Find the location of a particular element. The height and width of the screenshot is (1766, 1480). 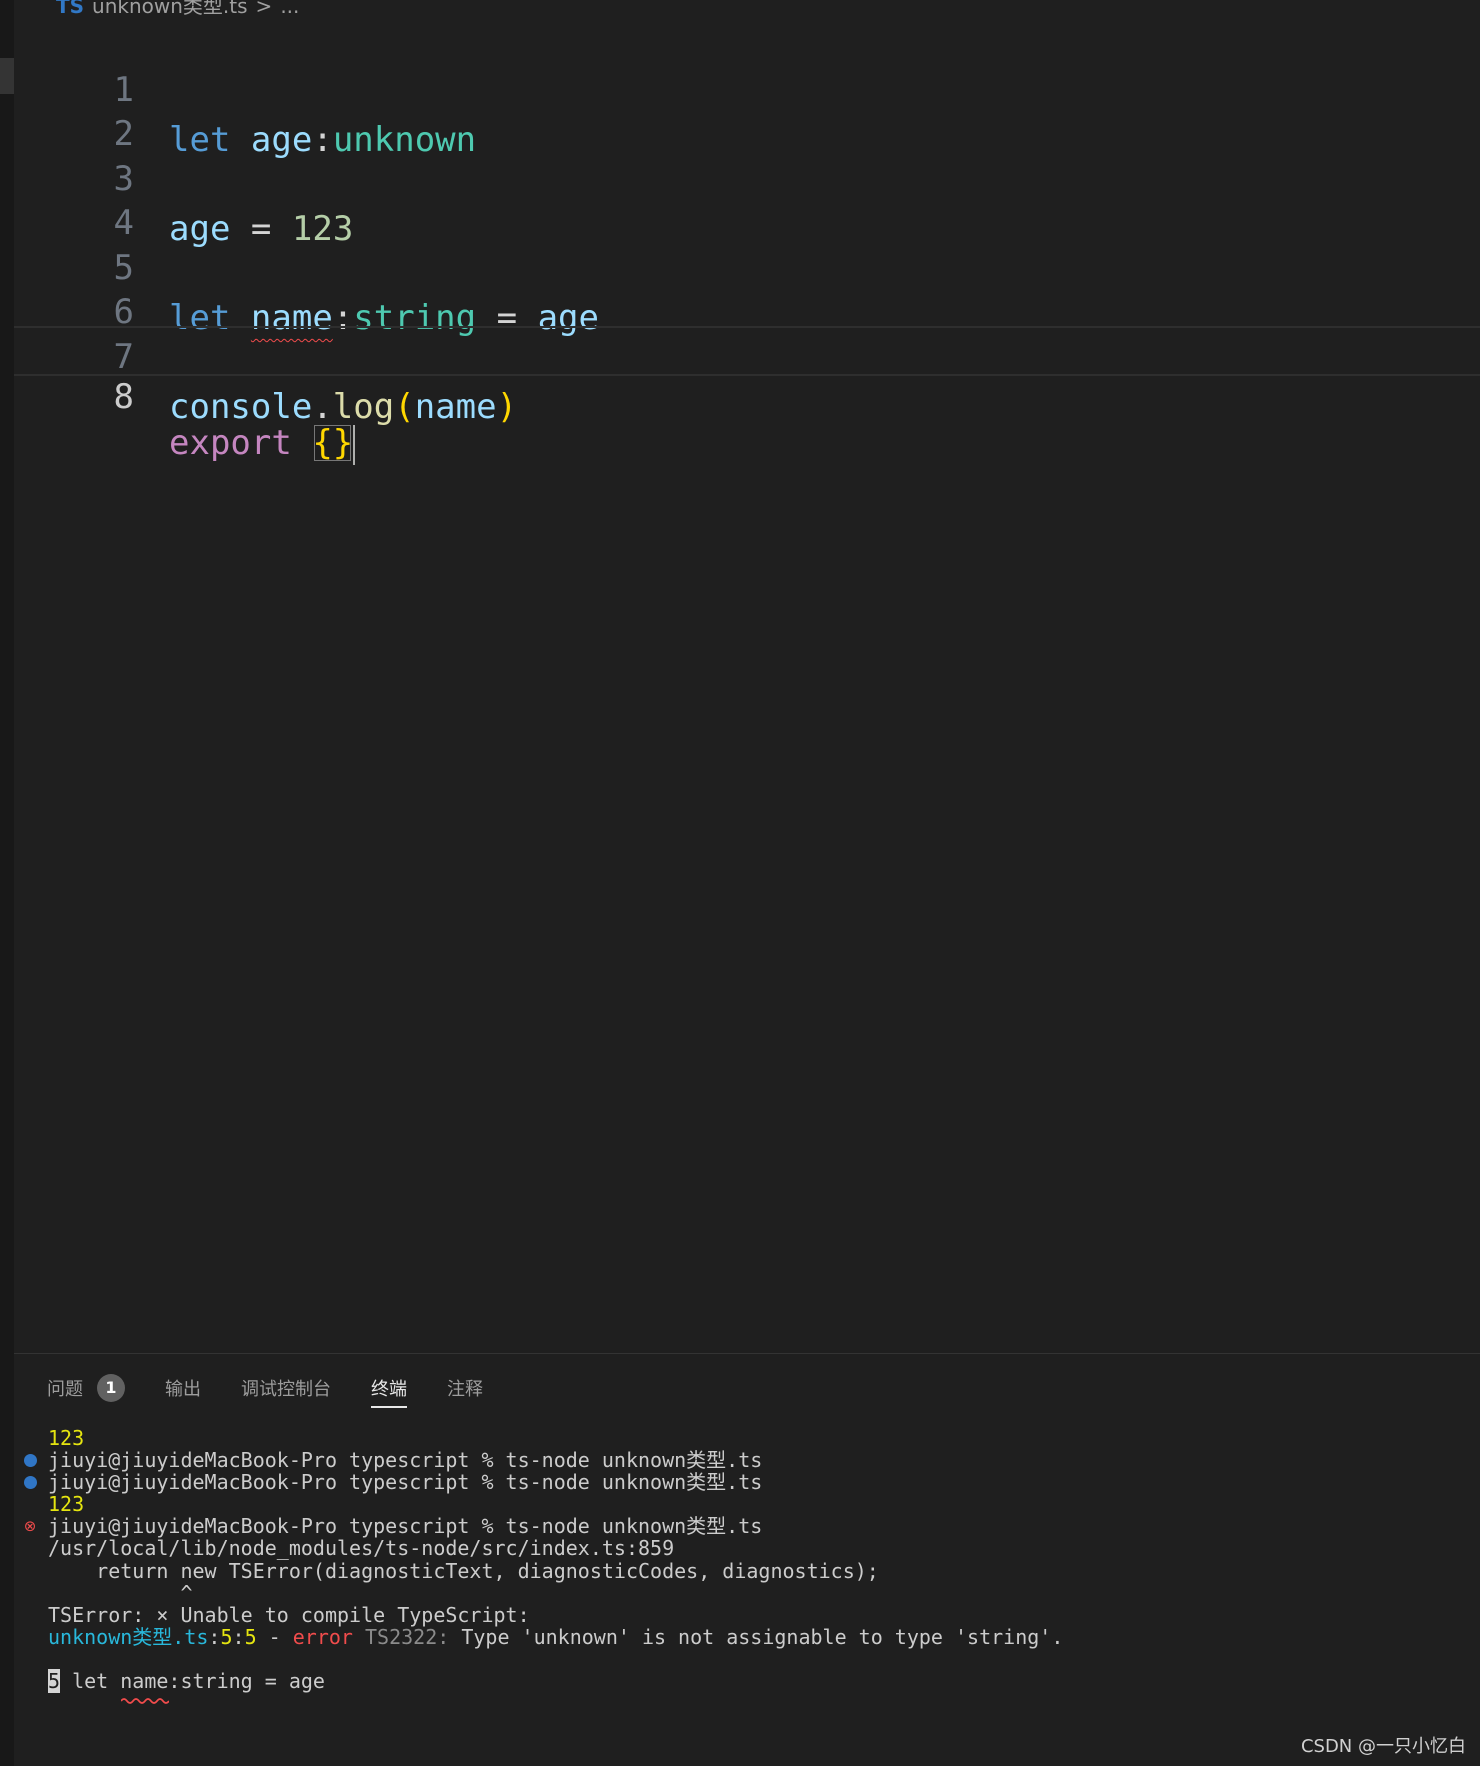

line-number: 8 is located at coordinates (123, 397).